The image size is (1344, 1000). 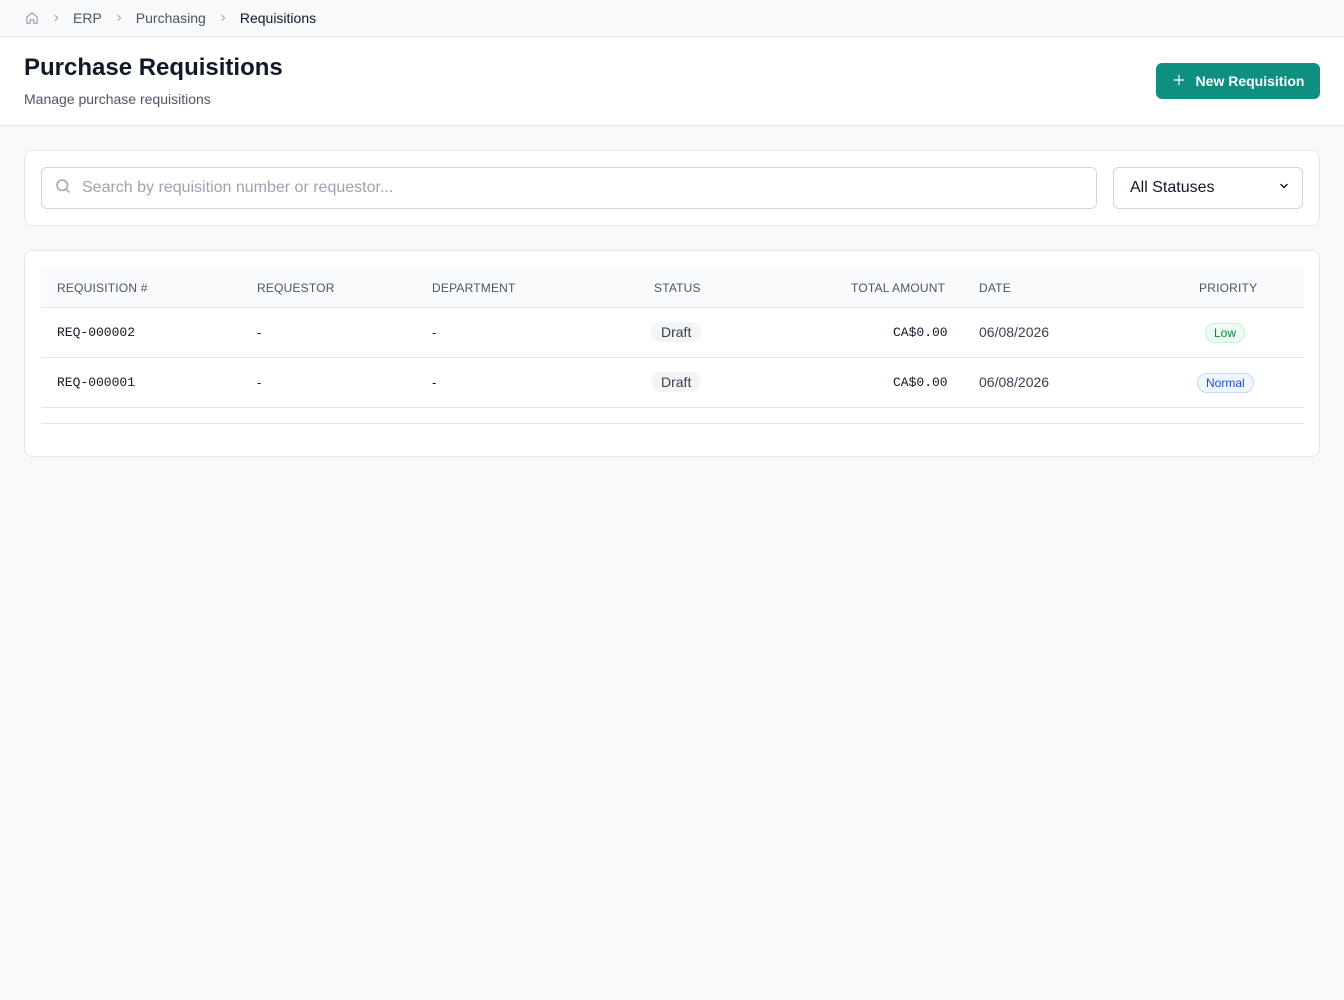 I want to click on column-header-status: STATUS, so click(x=677, y=288).